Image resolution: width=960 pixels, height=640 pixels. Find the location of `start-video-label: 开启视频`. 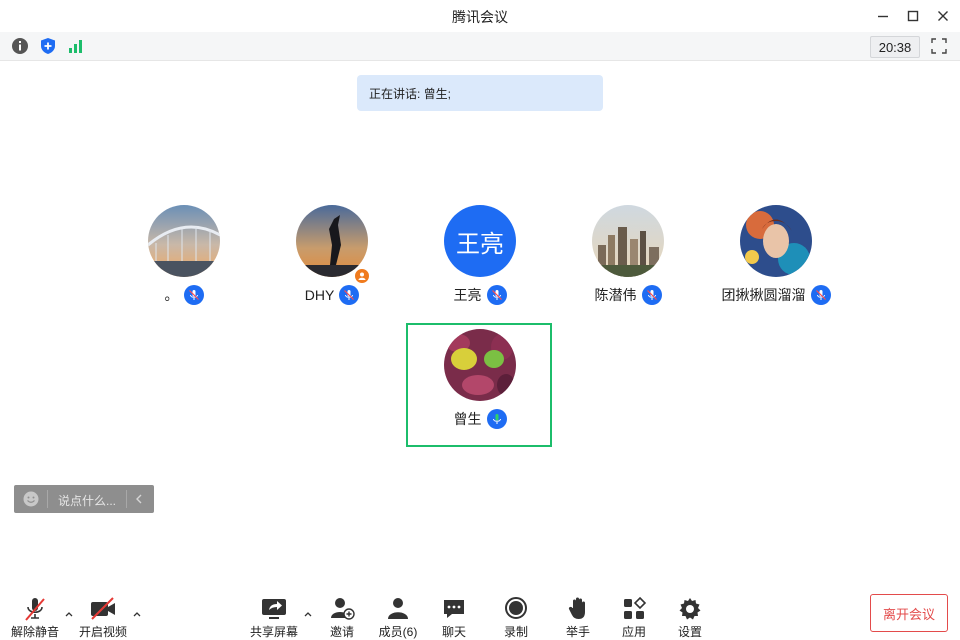

start-video-label: 开启视频 is located at coordinates (102, 632).